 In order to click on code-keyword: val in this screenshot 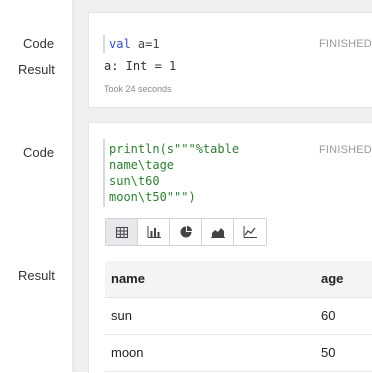, I will do `click(120, 44)`.